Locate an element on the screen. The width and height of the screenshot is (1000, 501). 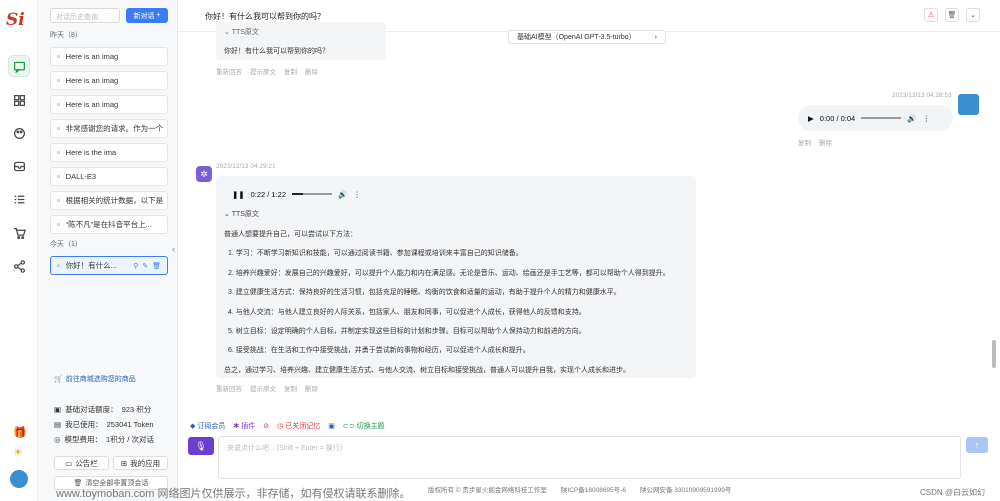
voice-input-button: 🎙 is located at coordinates (201, 446).